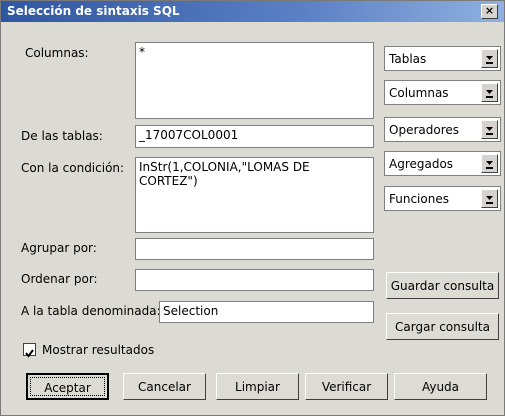  What do you see at coordinates (254, 136) in the screenshot?
I see `tablas-input: _17007COL0001` at bounding box center [254, 136].